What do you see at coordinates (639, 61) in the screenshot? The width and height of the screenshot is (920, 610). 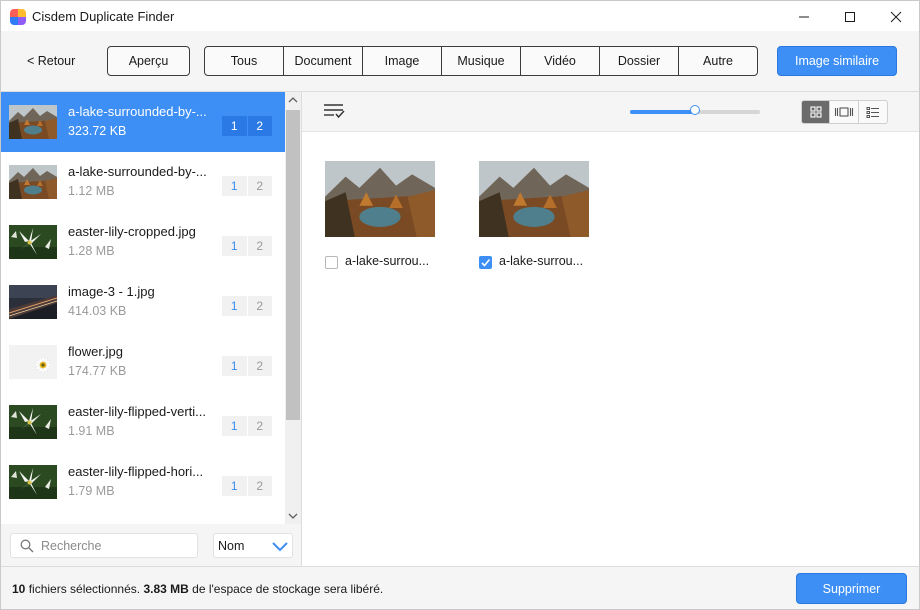 I see `tab-dossier: Dossier` at bounding box center [639, 61].